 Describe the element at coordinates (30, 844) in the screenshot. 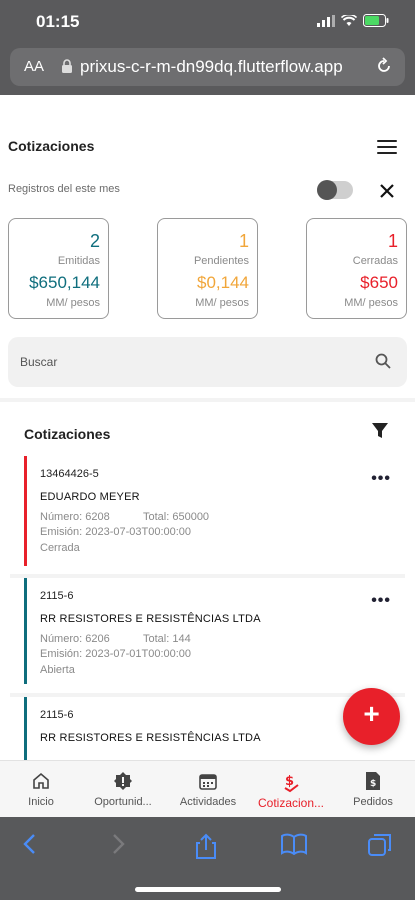

I see `back-icon` at that location.